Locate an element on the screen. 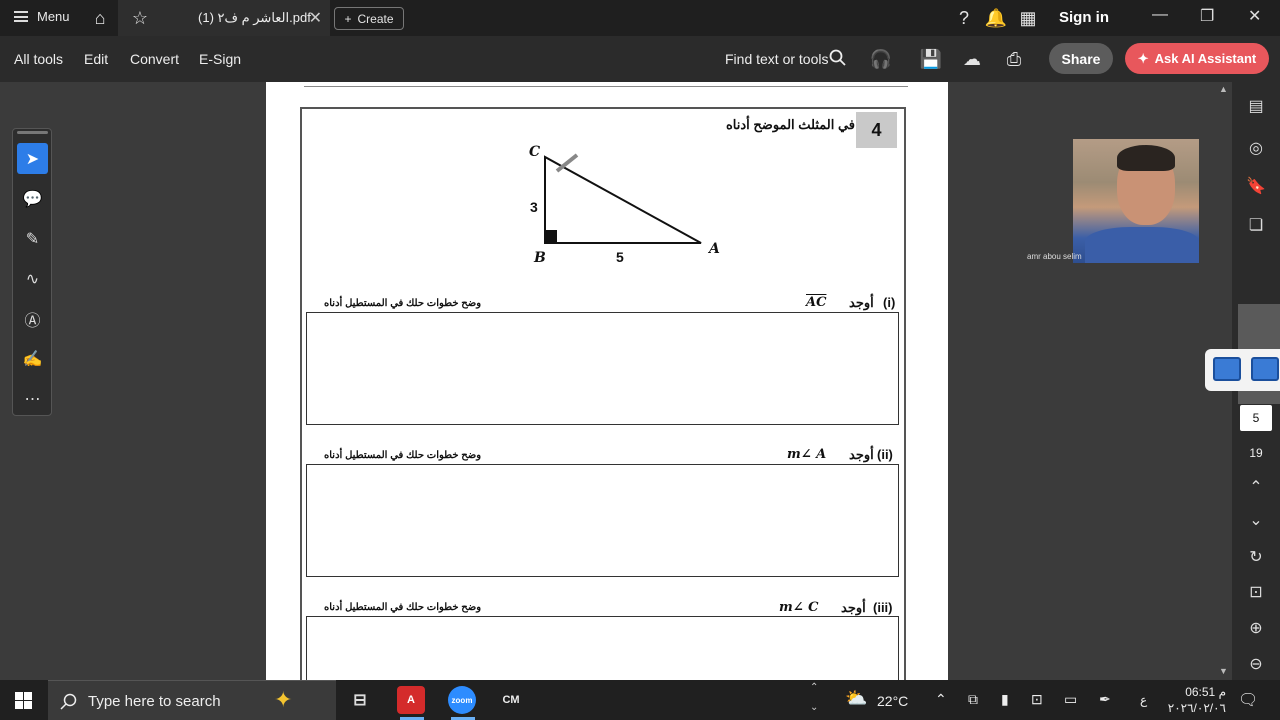 Image resolution: width=1280 pixels, height=720 pixels. scroll-up-icon: ⌃ is located at coordinates (814, 687).